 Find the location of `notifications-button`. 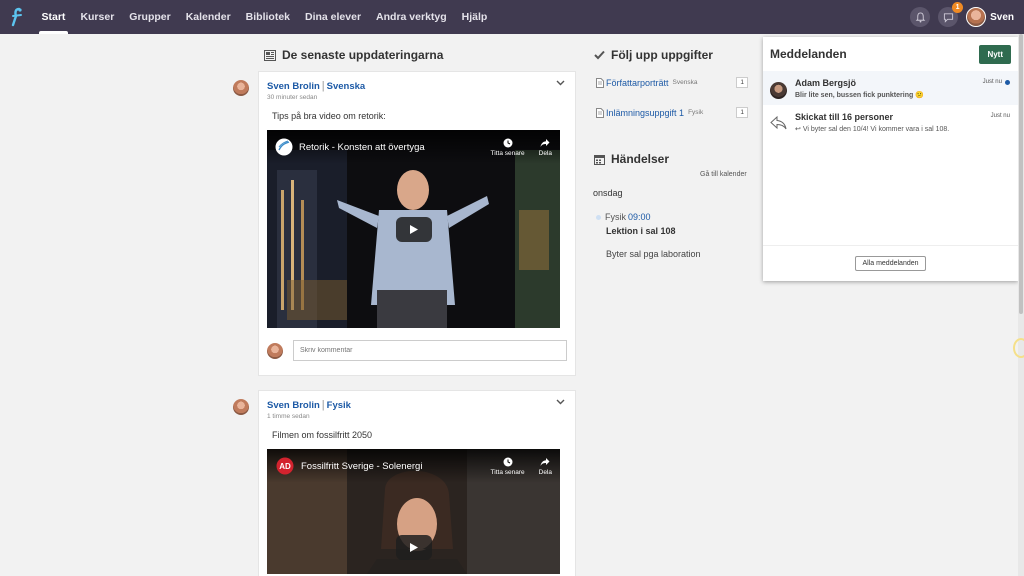

notifications-button is located at coordinates (920, 17).